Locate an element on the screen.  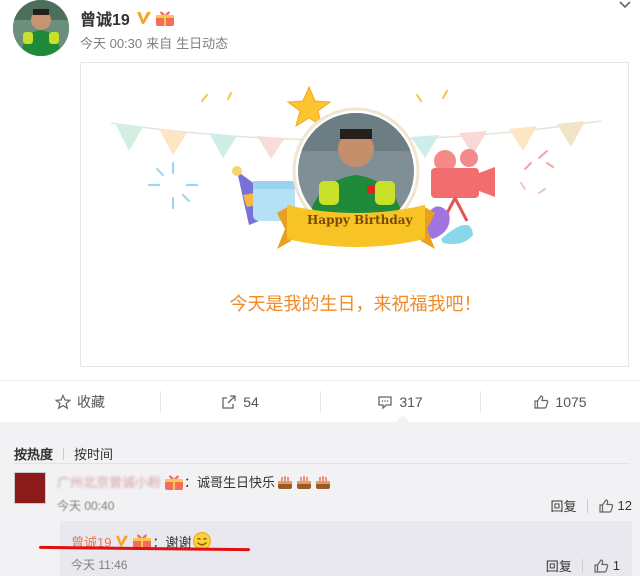
repost-count: 54 is located at coordinates (251, 401).